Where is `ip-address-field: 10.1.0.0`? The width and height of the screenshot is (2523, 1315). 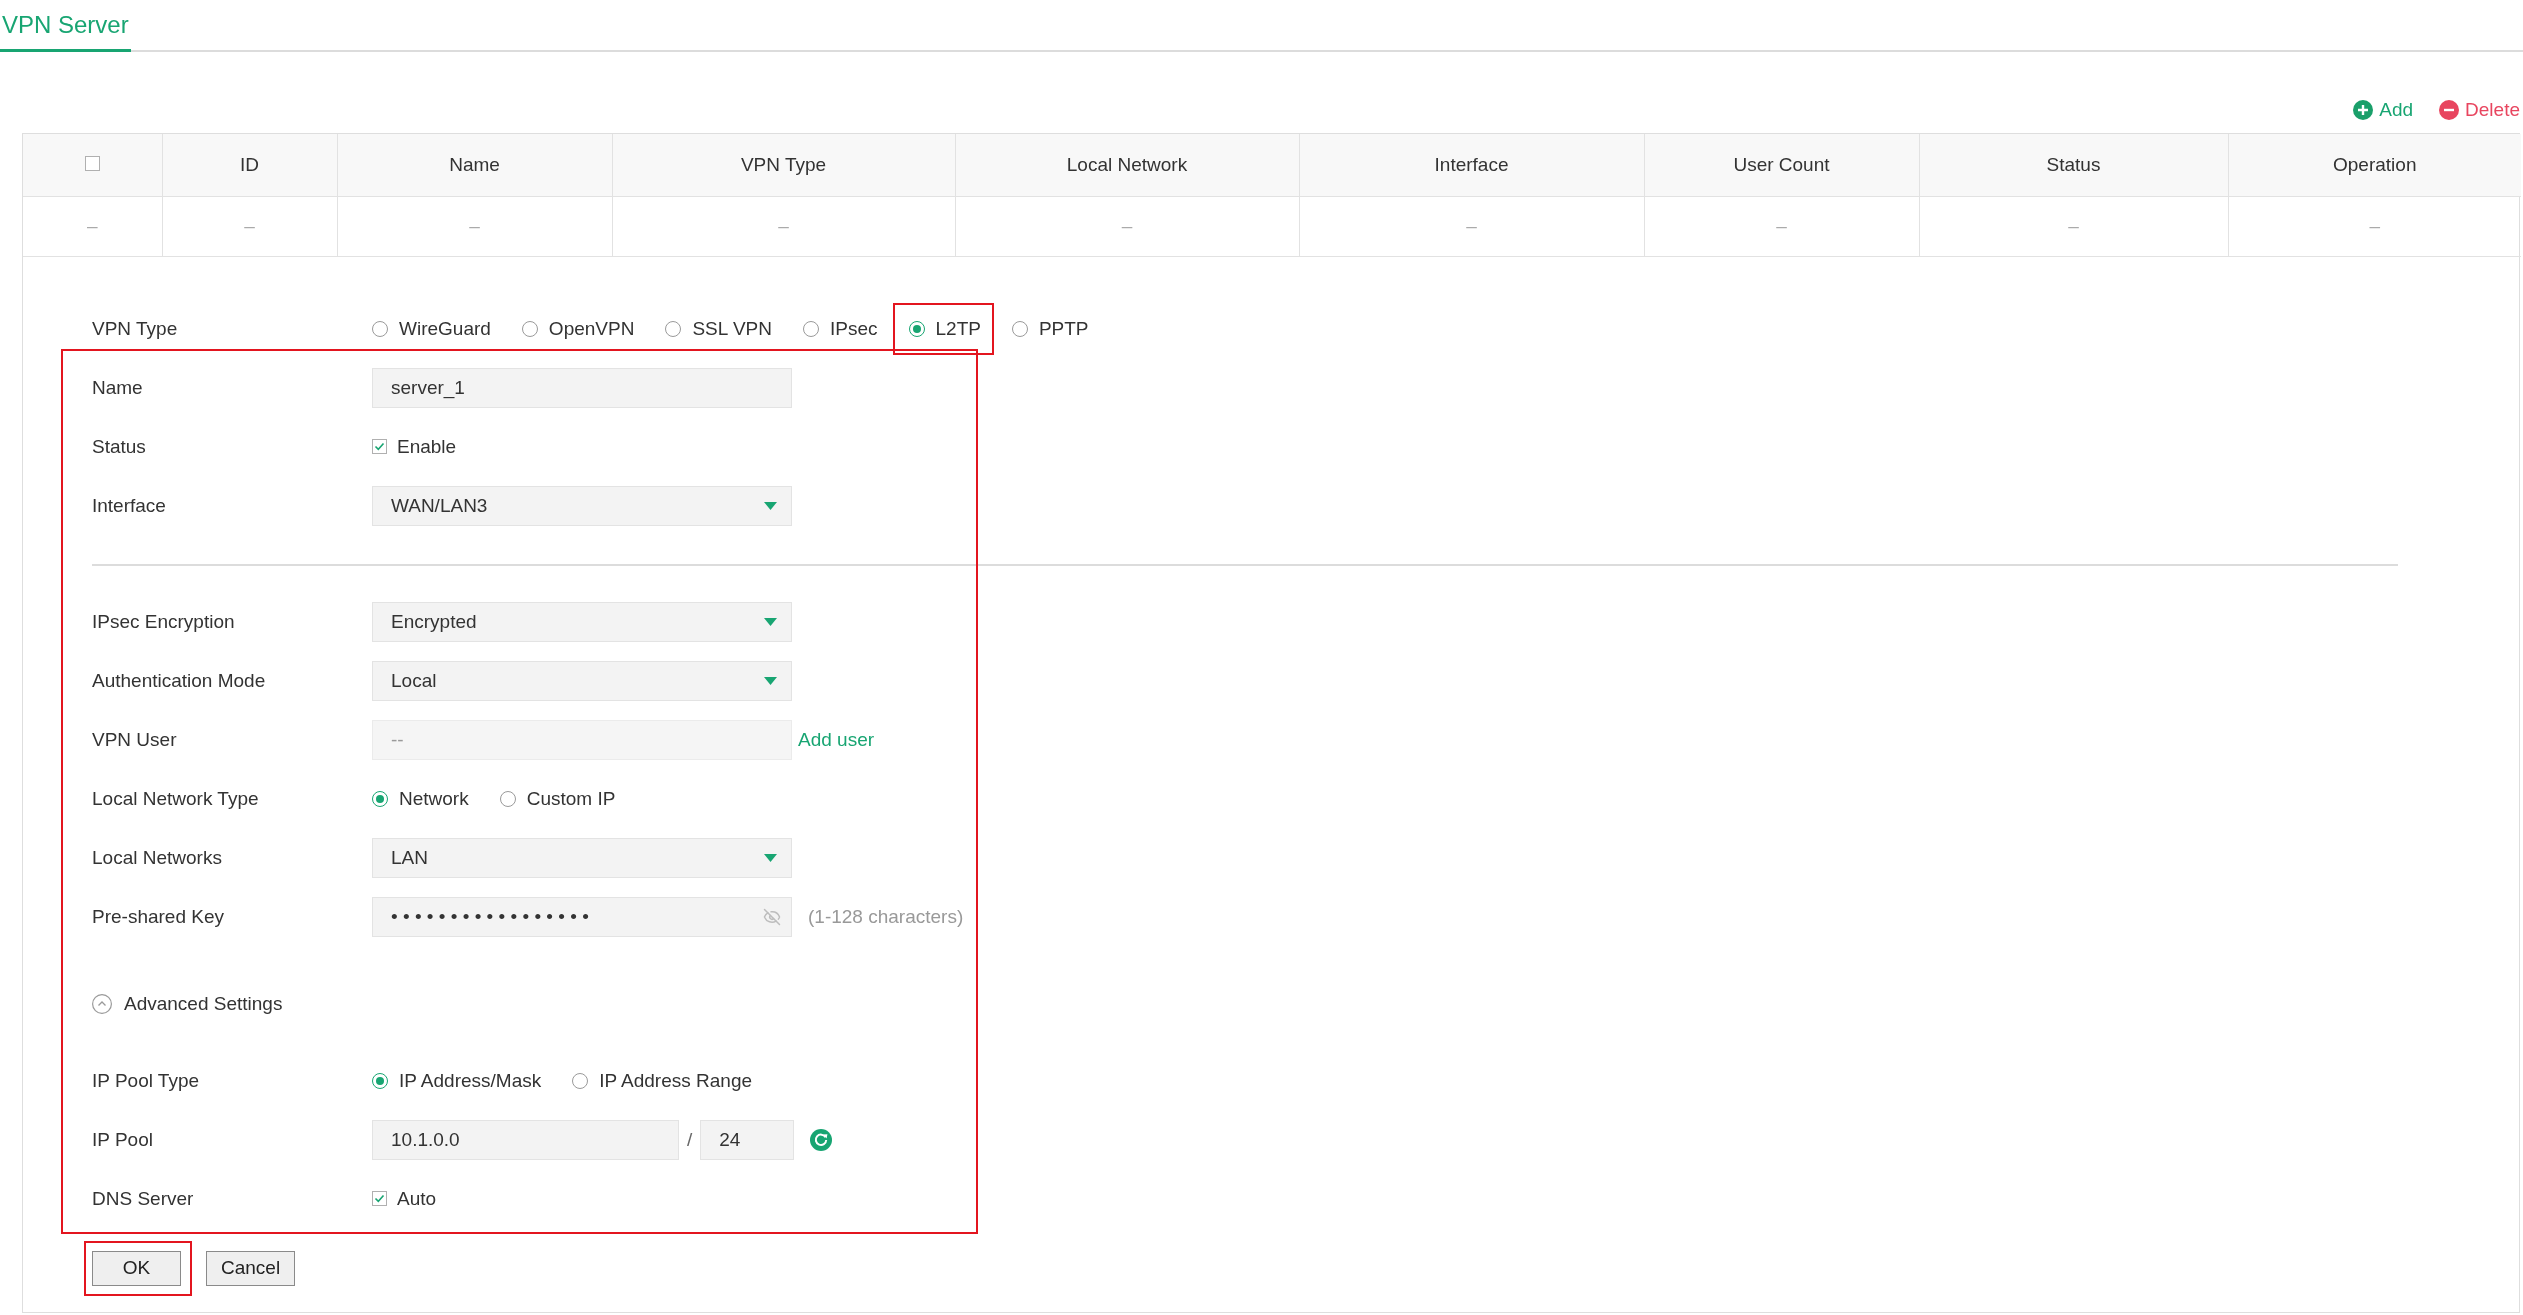 ip-address-field: 10.1.0.0 is located at coordinates (525, 1139).